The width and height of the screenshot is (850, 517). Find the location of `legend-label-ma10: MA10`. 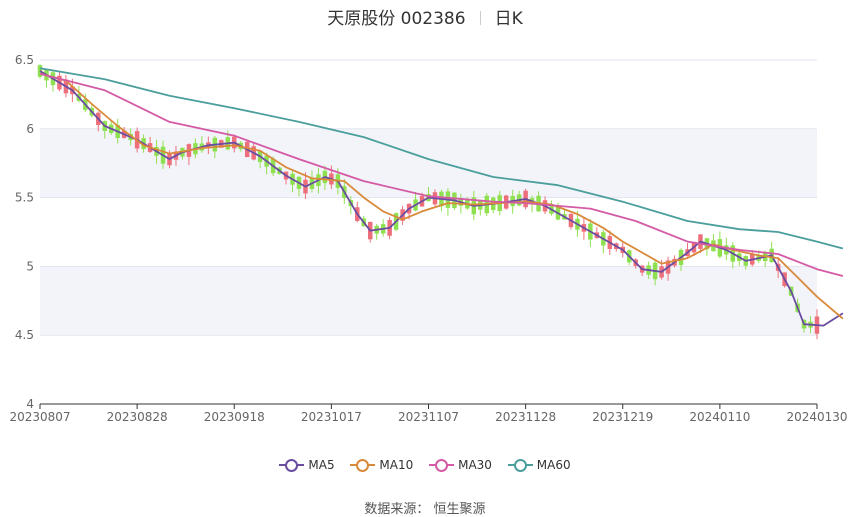

legend-label-ma10: MA10 is located at coordinates (396, 465).